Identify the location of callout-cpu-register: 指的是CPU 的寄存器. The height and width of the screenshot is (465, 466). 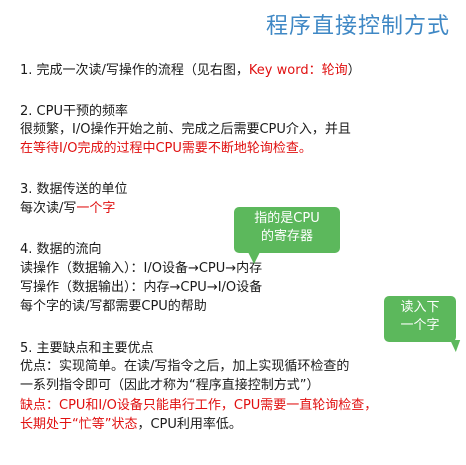
(287, 235).